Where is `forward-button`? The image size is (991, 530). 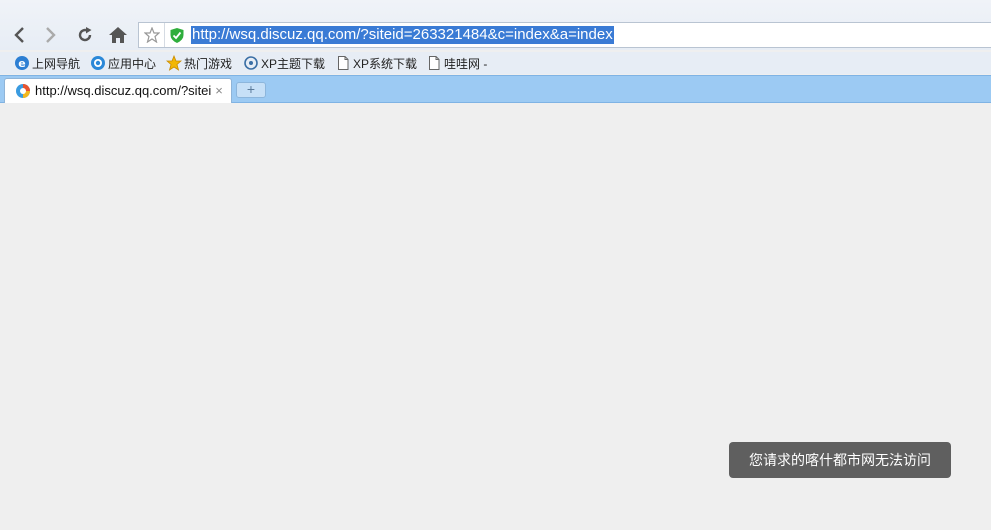 forward-button is located at coordinates (51, 35).